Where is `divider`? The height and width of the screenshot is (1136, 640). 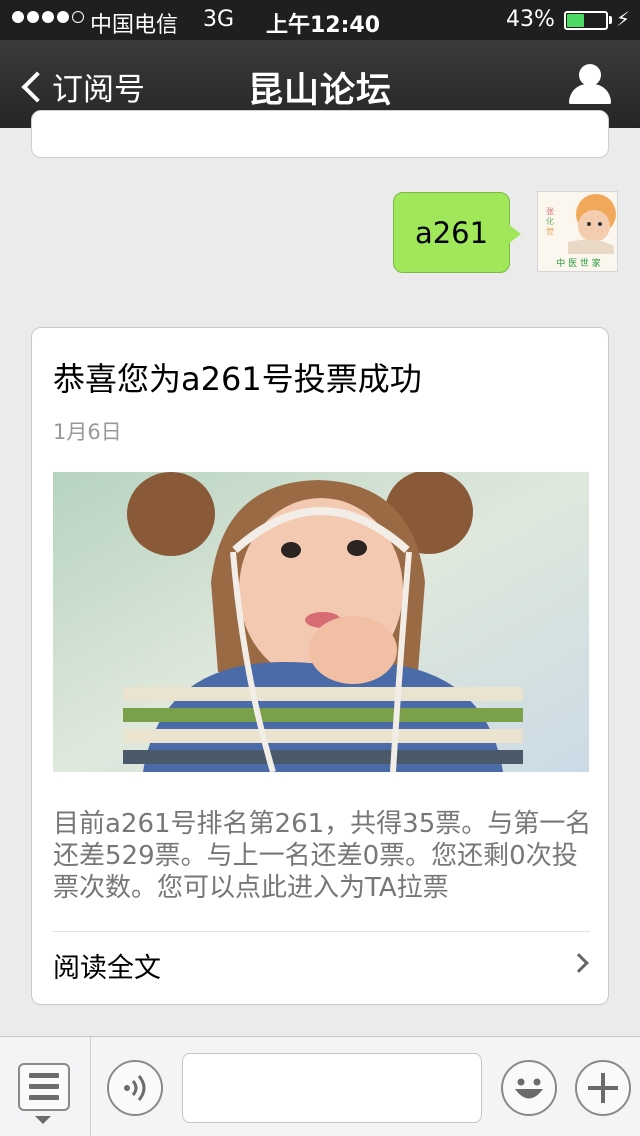 divider is located at coordinates (321, 931).